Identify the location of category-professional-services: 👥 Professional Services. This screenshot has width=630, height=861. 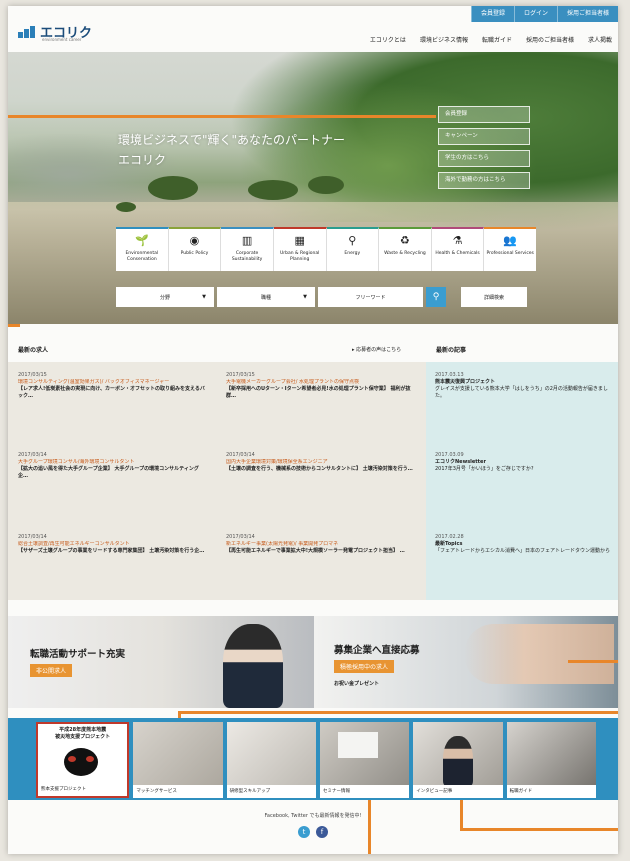
(510, 249).